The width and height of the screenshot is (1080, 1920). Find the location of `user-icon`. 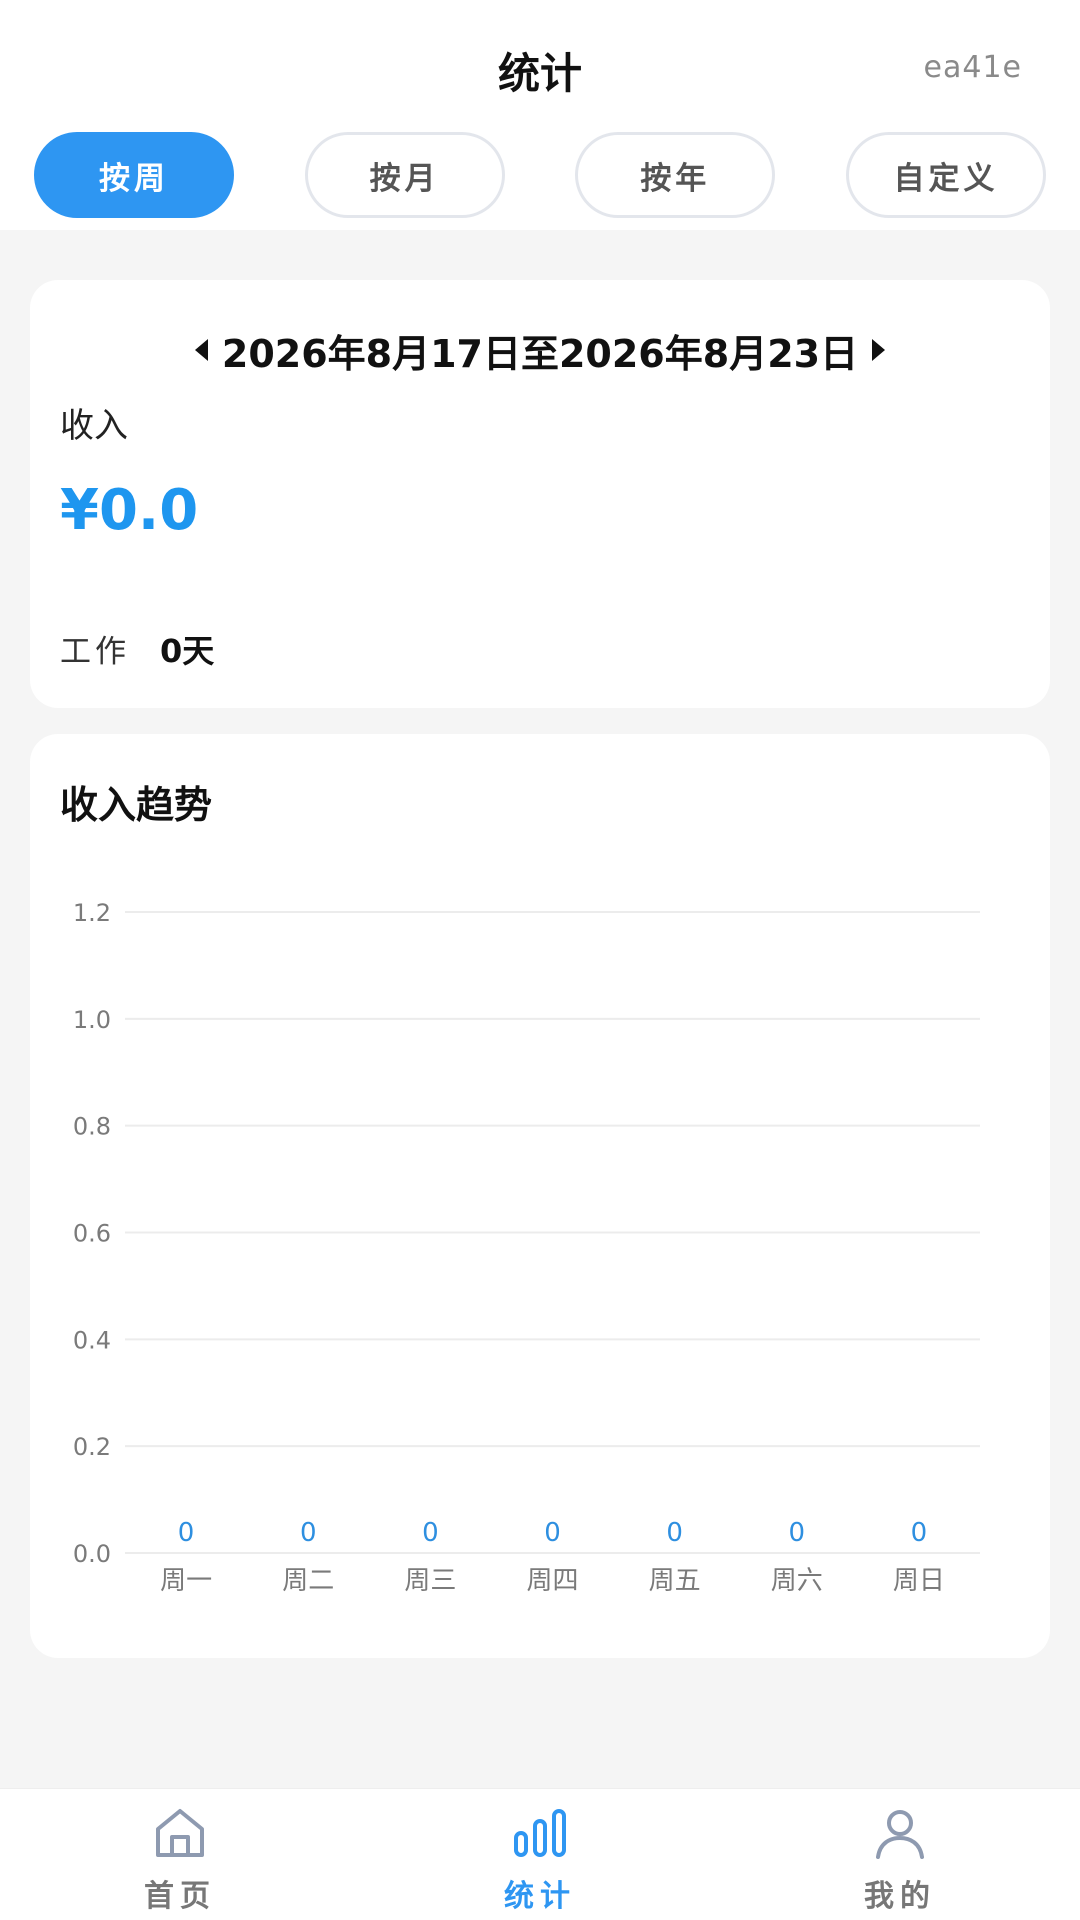

user-icon is located at coordinates (900, 1834).